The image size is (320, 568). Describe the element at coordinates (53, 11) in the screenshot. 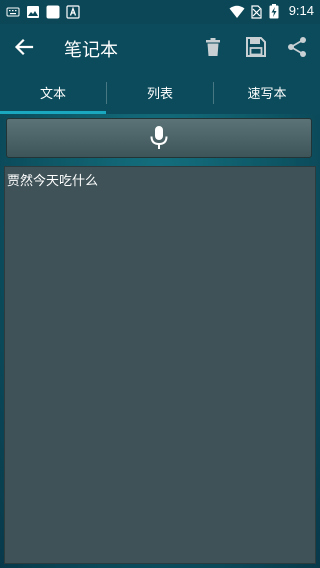

I see `blank-square-icon` at that location.